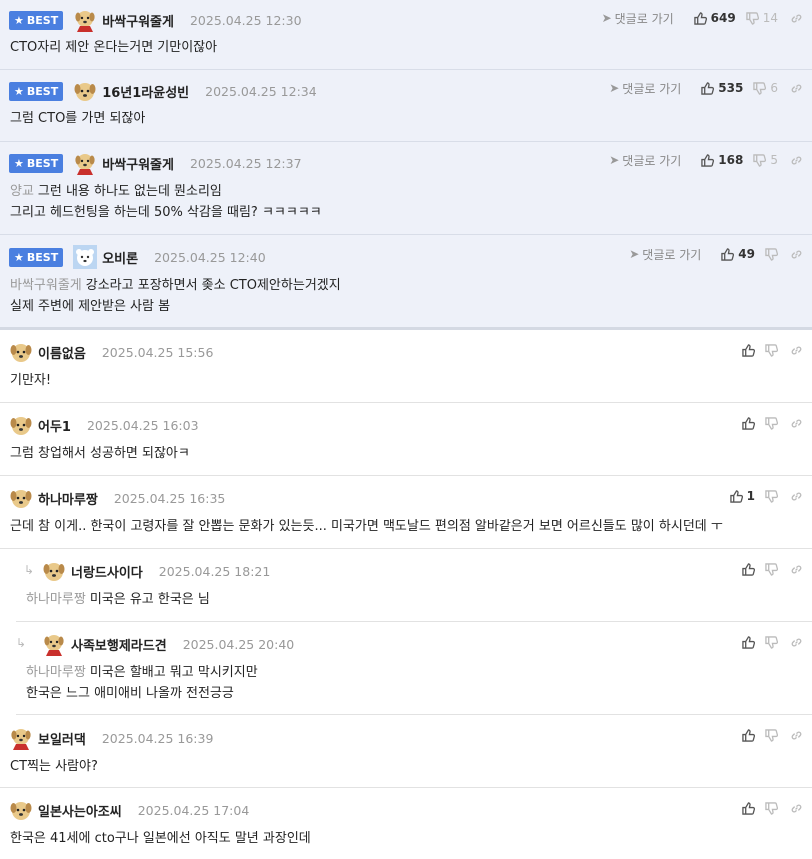 The width and height of the screenshot is (812, 859). I want to click on comment-header: 어두1 2025.04.25 16:03, so click(104, 425).